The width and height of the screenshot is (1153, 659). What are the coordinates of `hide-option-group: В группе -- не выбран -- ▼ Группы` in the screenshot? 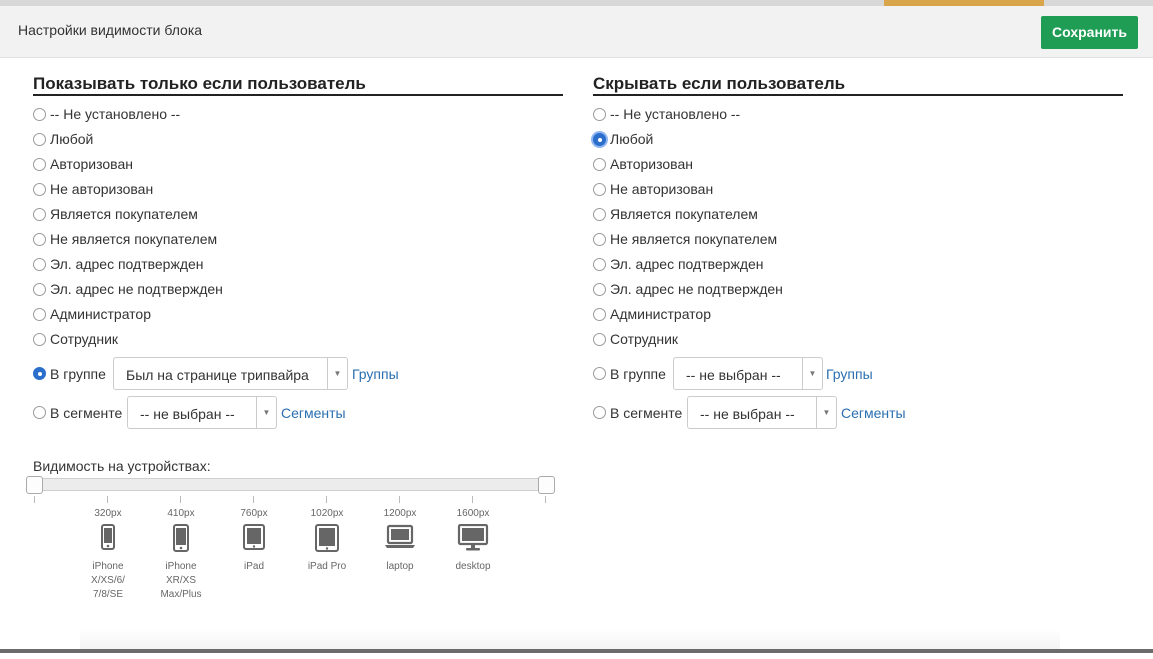 It's located at (858, 376).